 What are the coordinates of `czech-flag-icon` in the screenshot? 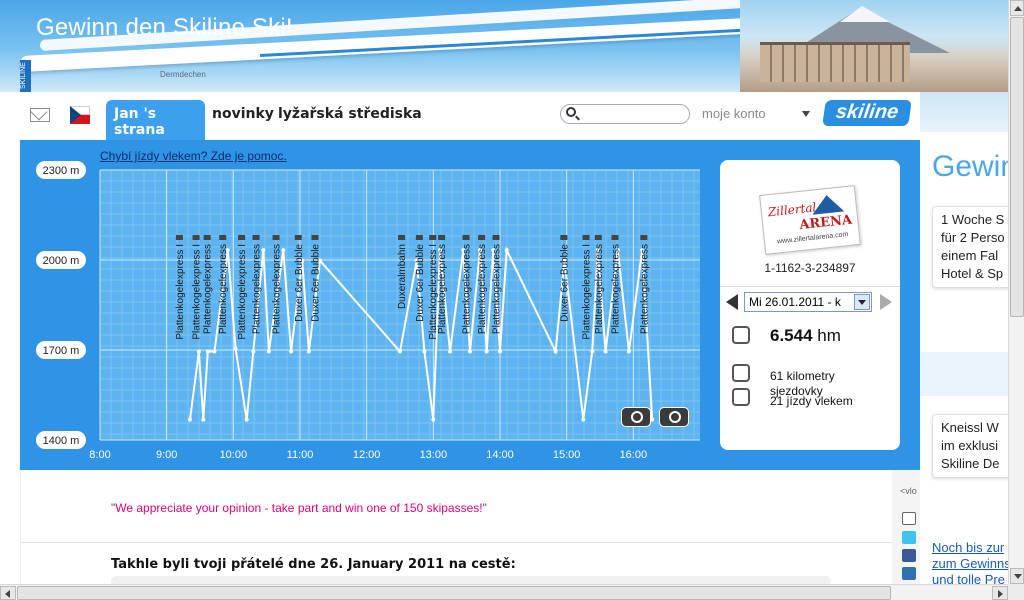 It's located at (80, 115).